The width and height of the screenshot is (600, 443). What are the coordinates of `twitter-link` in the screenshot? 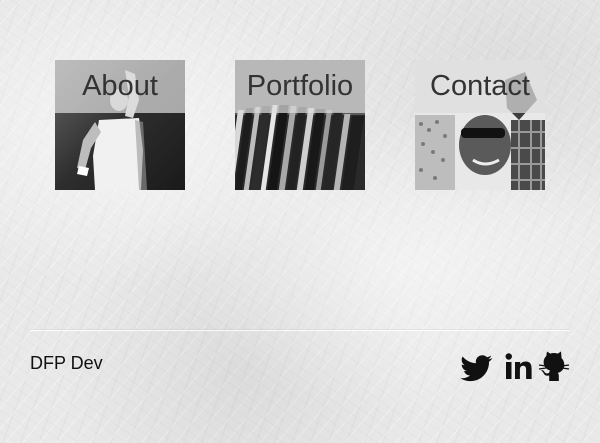 It's located at (476, 367).